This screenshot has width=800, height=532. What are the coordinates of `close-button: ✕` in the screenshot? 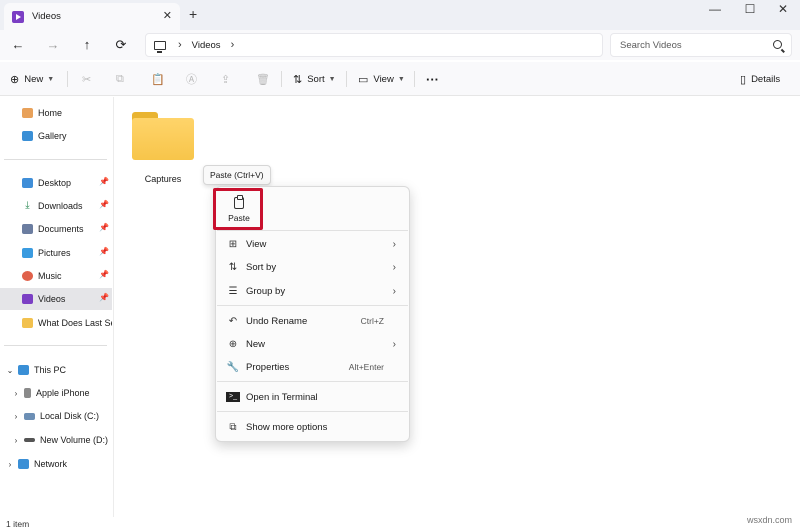 It's located at (783, 9).